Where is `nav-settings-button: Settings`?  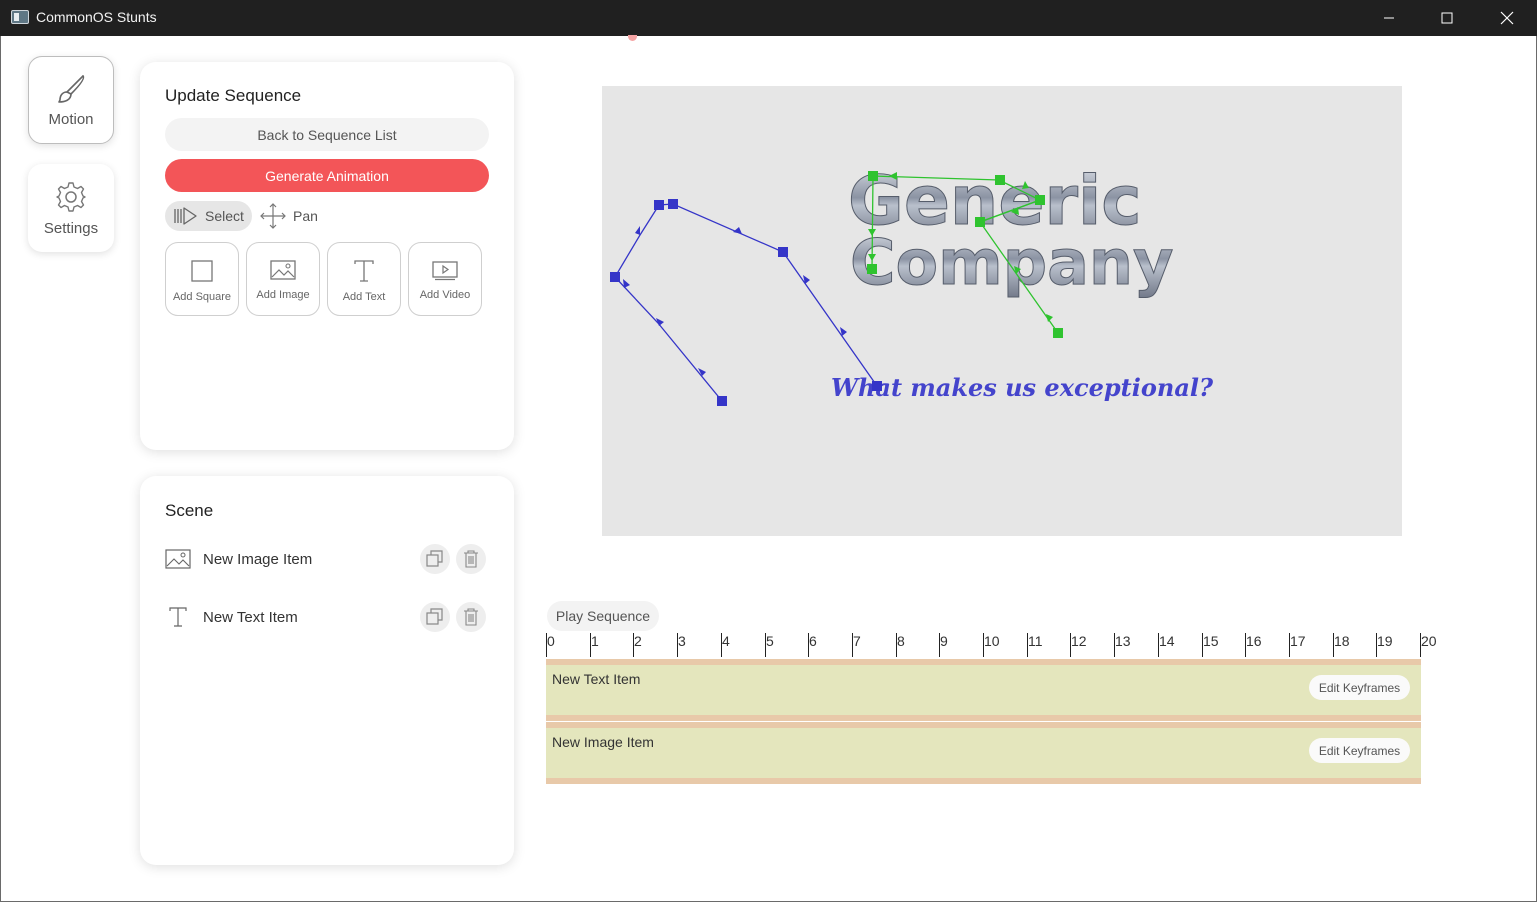 nav-settings-button: Settings is located at coordinates (71, 208).